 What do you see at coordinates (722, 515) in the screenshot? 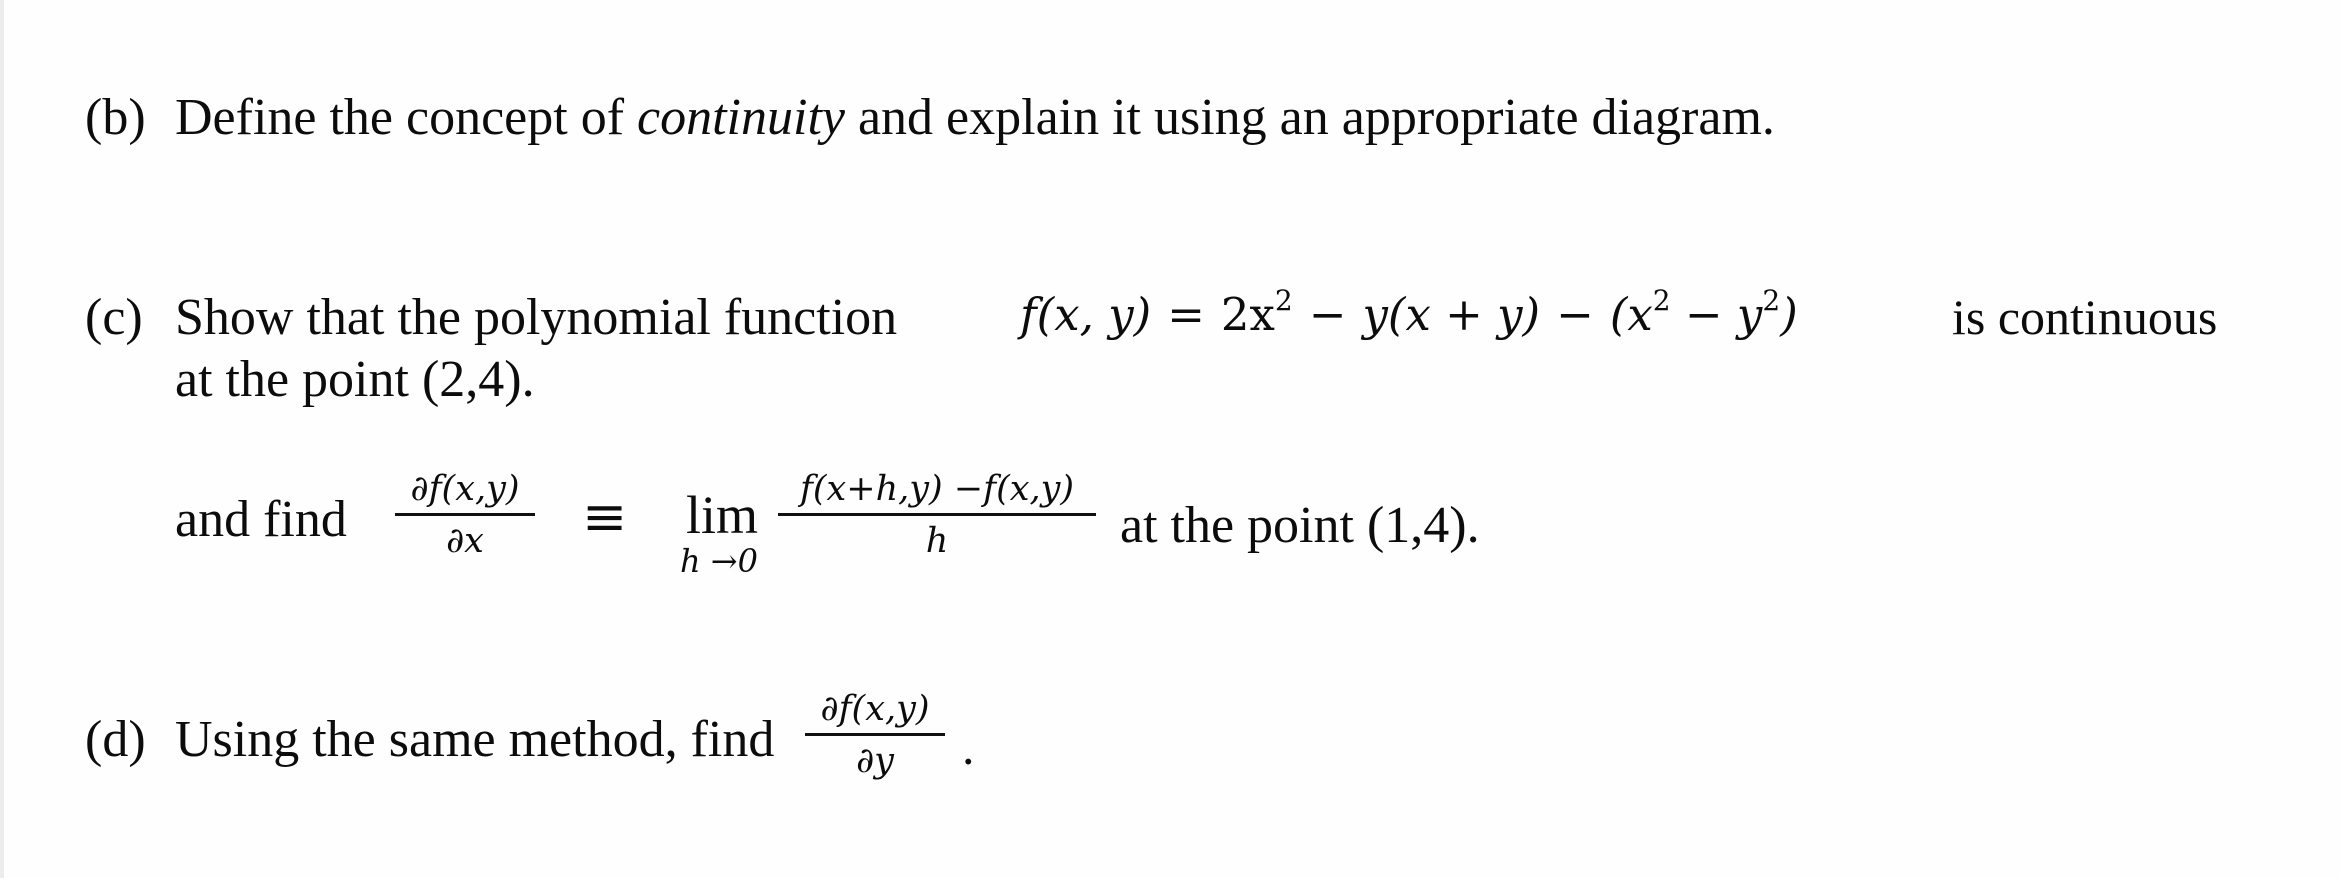
I see `limit-operator: lim` at bounding box center [722, 515].